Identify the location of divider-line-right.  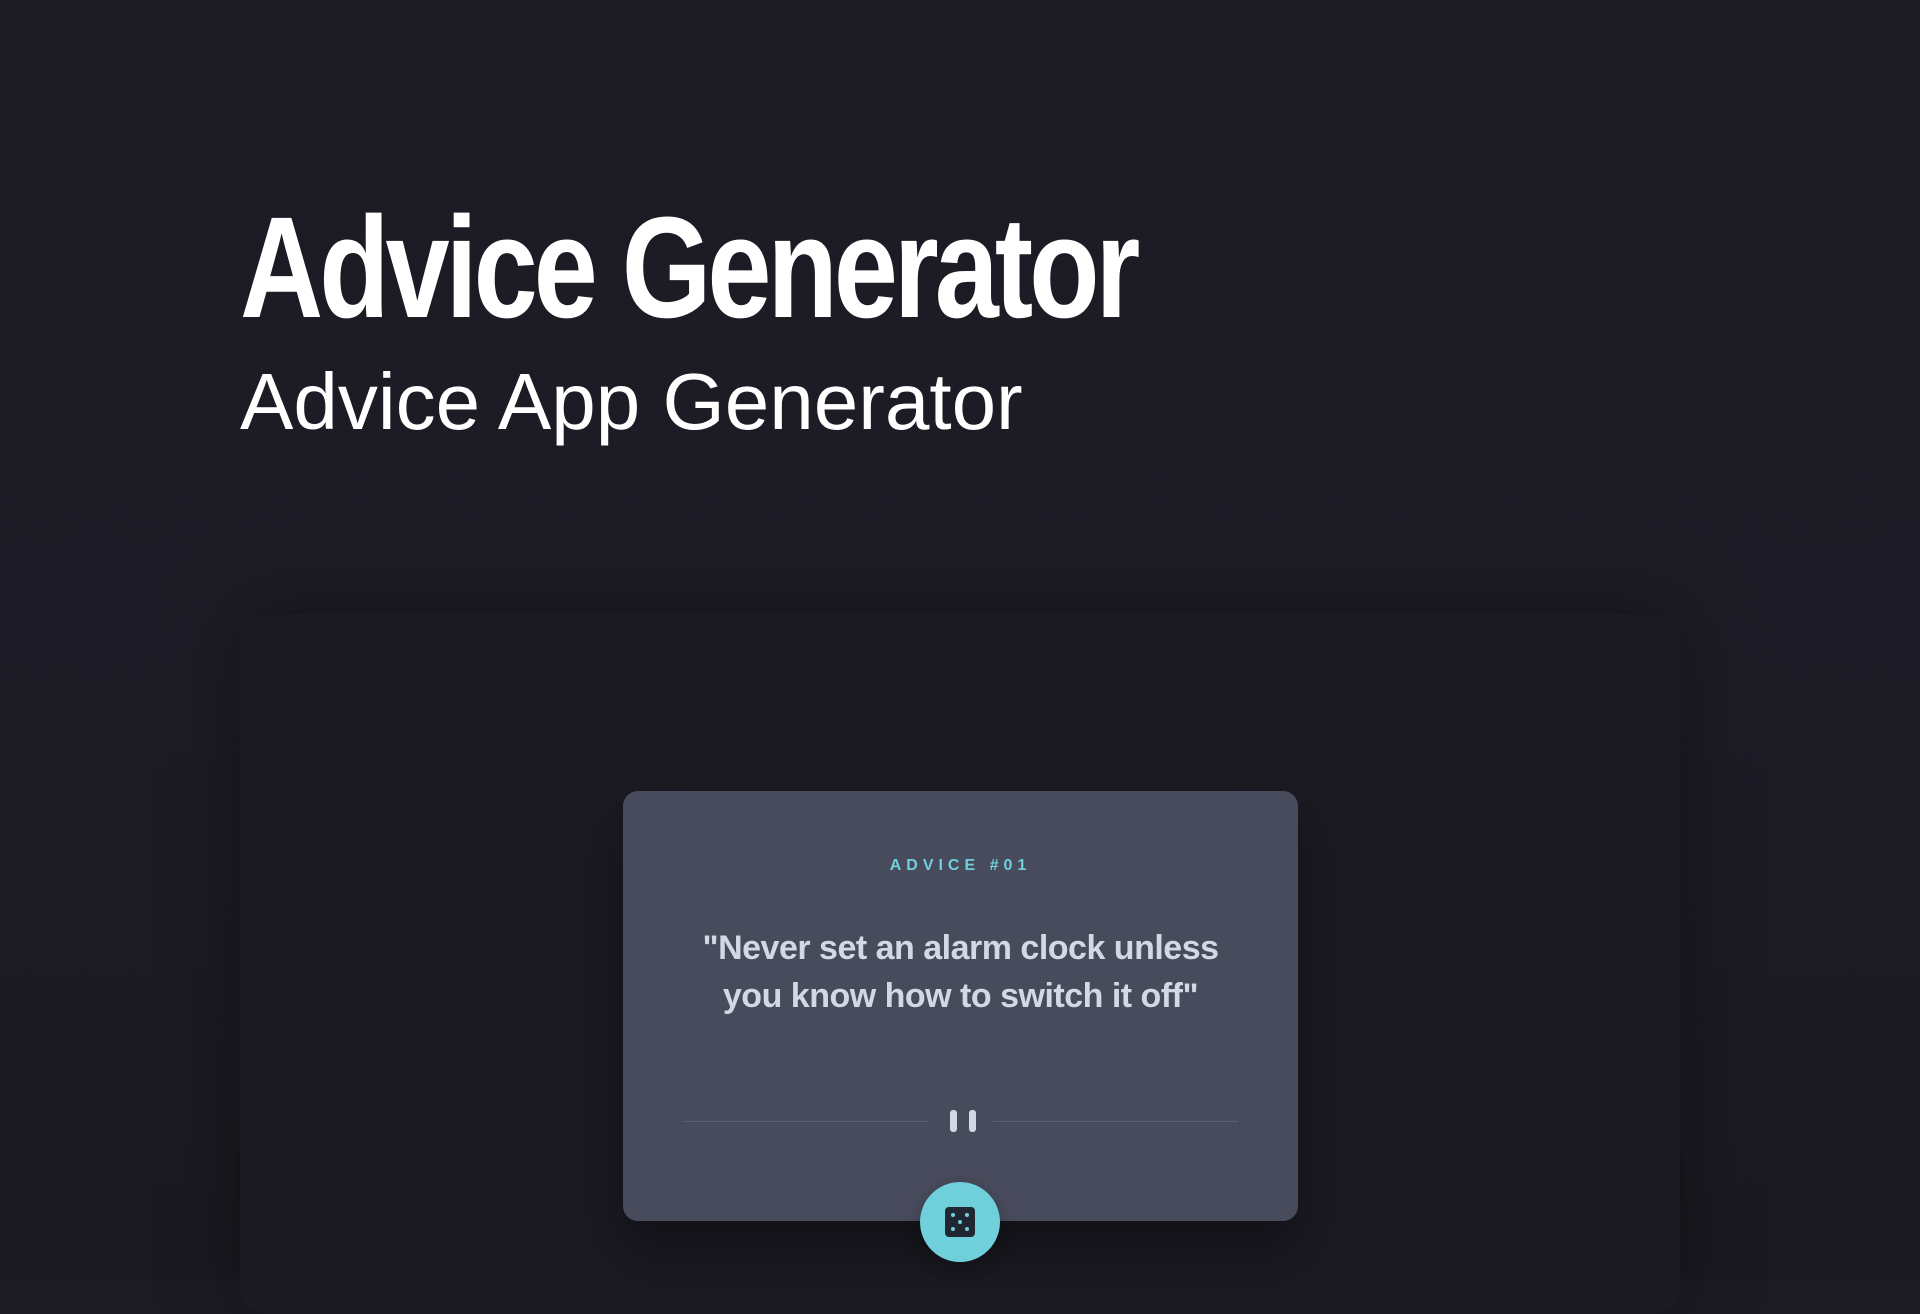
(1115, 1121).